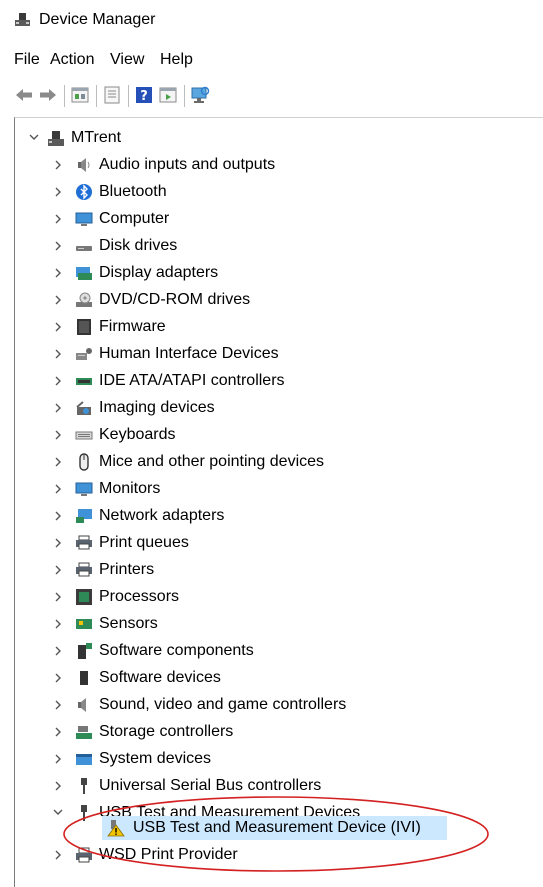 The height and width of the screenshot is (887, 543). I want to click on scope-icon, so click(112, 95).